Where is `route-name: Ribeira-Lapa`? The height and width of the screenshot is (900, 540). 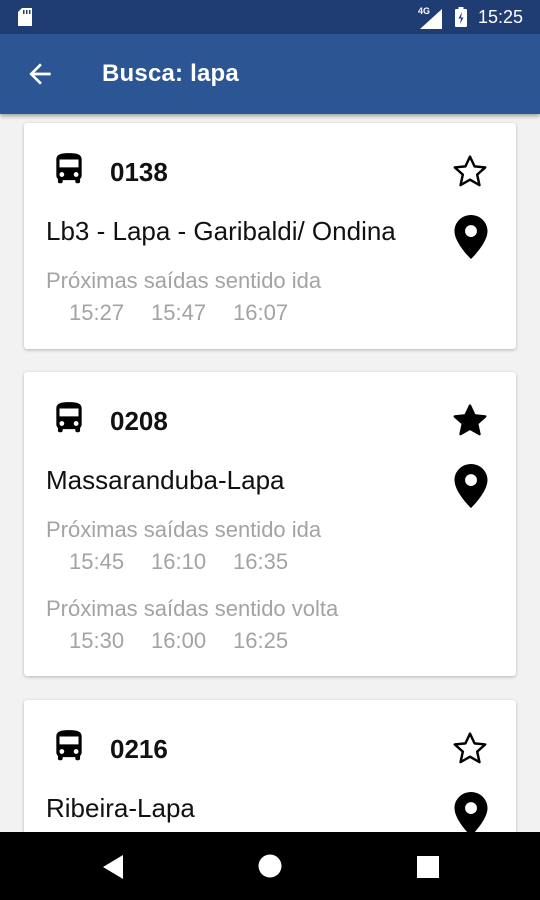 route-name: Ribeira-Lapa is located at coordinates (120, 808).